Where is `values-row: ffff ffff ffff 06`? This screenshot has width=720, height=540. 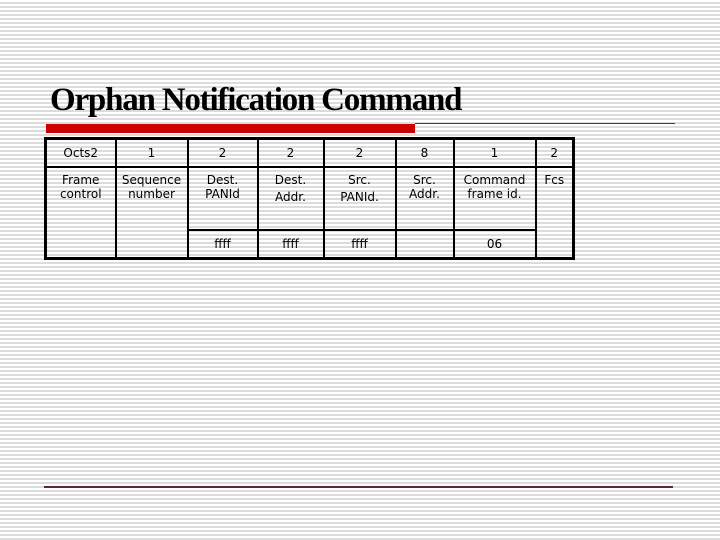
values-row: ffff ffff ffff 06 is located at coordinates (309, 244).